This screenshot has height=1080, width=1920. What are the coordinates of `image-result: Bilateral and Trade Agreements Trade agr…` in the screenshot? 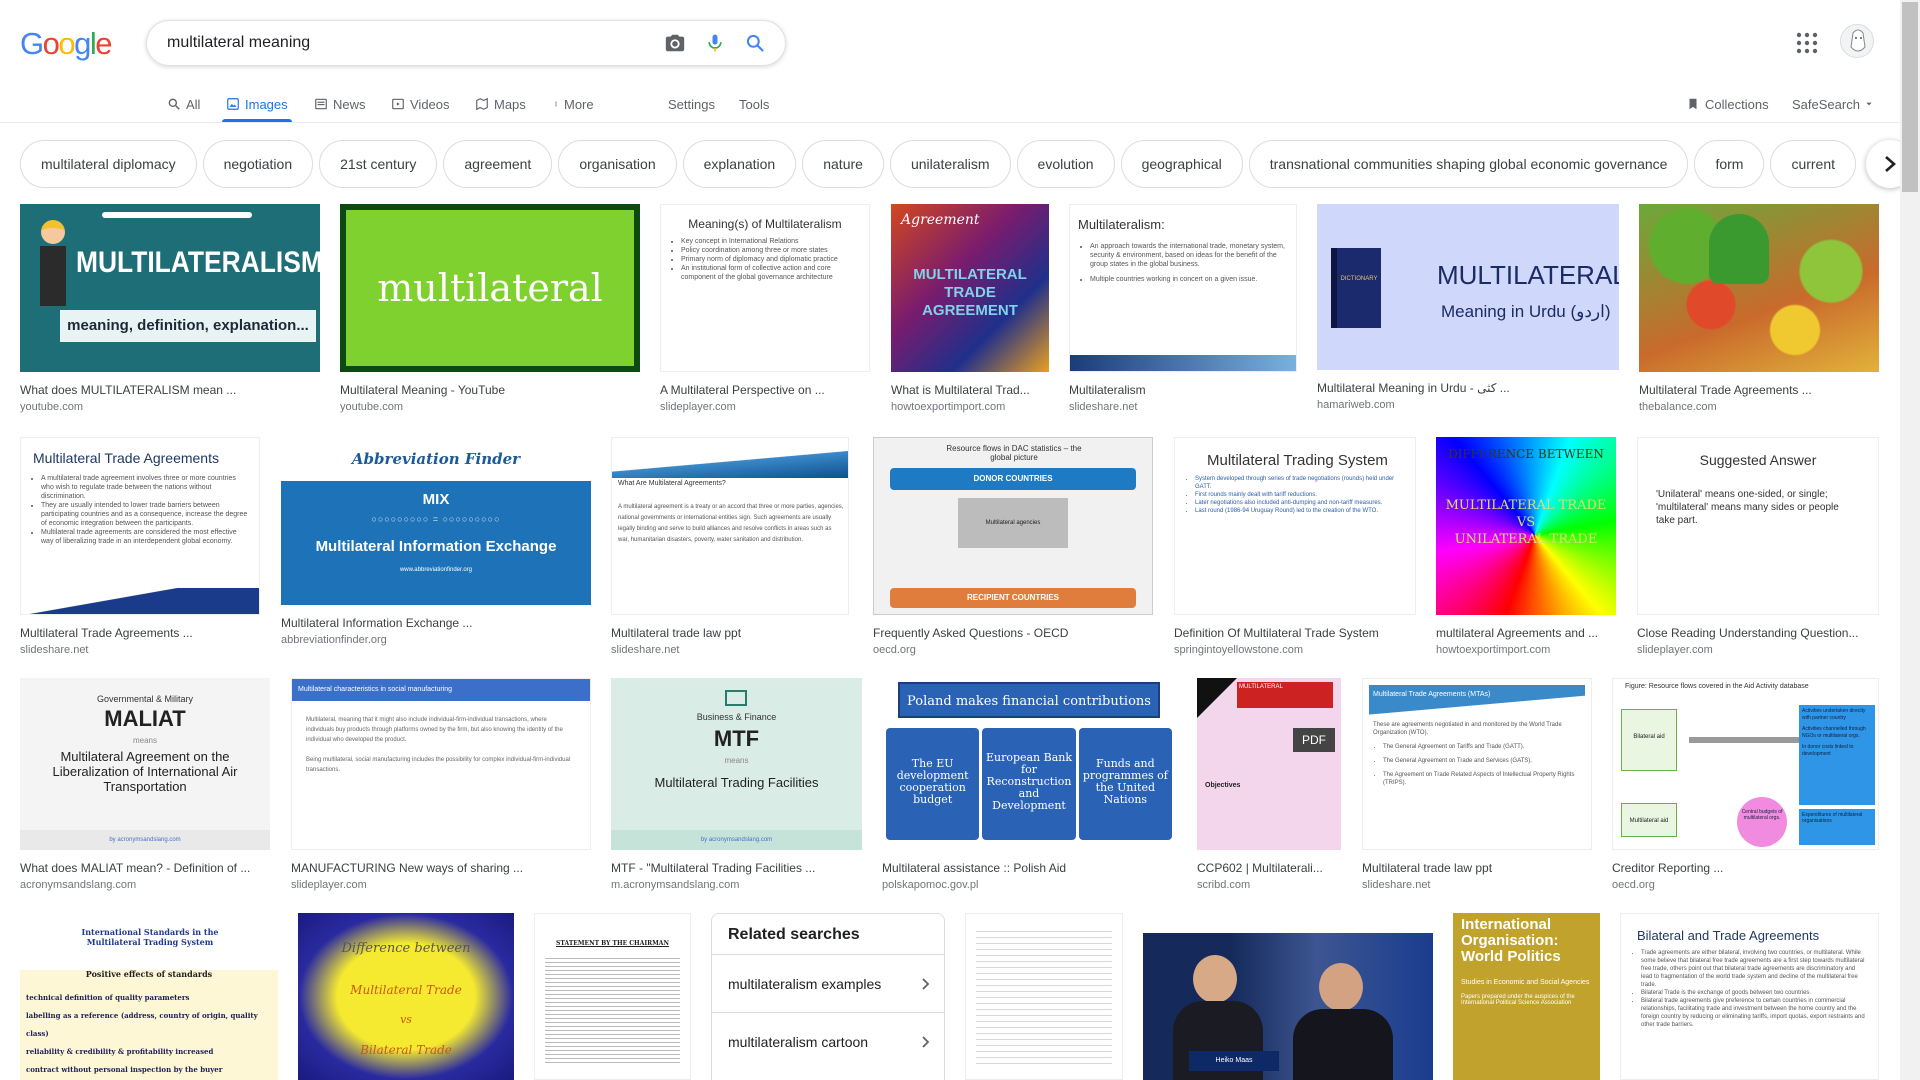 It's located at (1749, 996).